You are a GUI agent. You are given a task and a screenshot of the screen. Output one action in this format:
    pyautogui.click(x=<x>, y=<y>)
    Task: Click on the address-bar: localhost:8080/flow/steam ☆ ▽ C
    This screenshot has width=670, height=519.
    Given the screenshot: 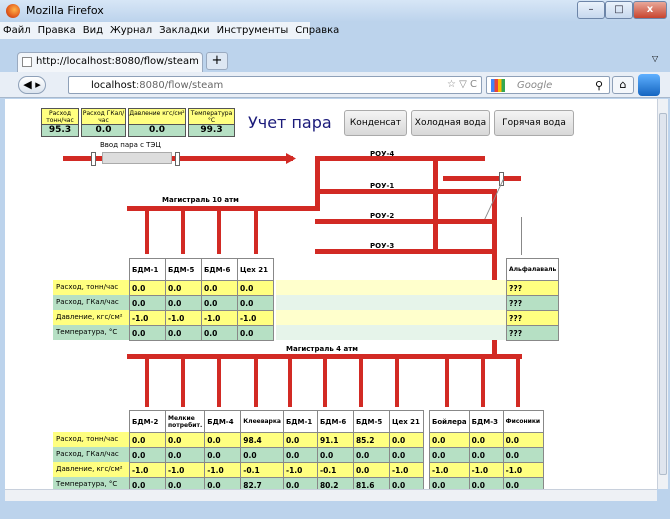 What is the action you would take?
    pyautogui.click(x=275, y=85)
    